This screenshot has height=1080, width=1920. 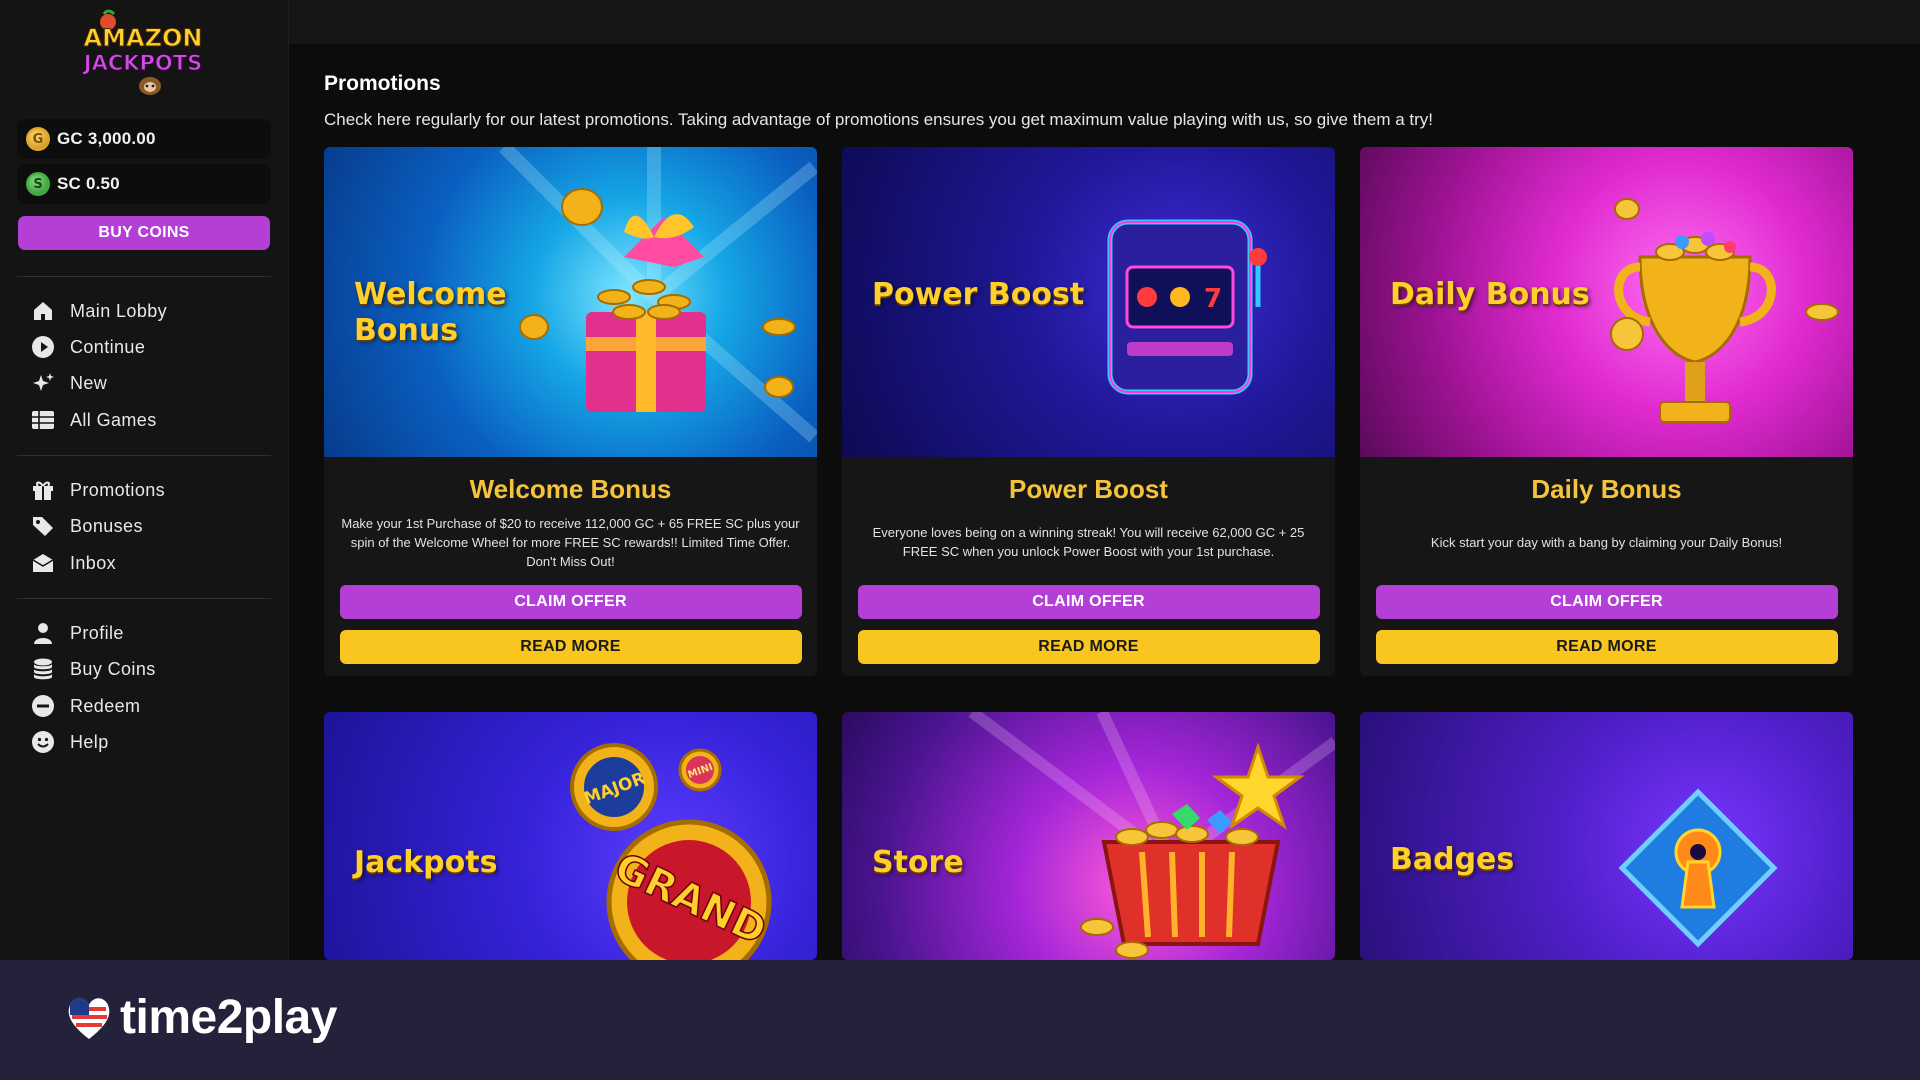 What do you see at coordinates (88, 183) in the screenshot?
I see `sc-balance-text: SC 0.50` at bounding box center [88, 183].